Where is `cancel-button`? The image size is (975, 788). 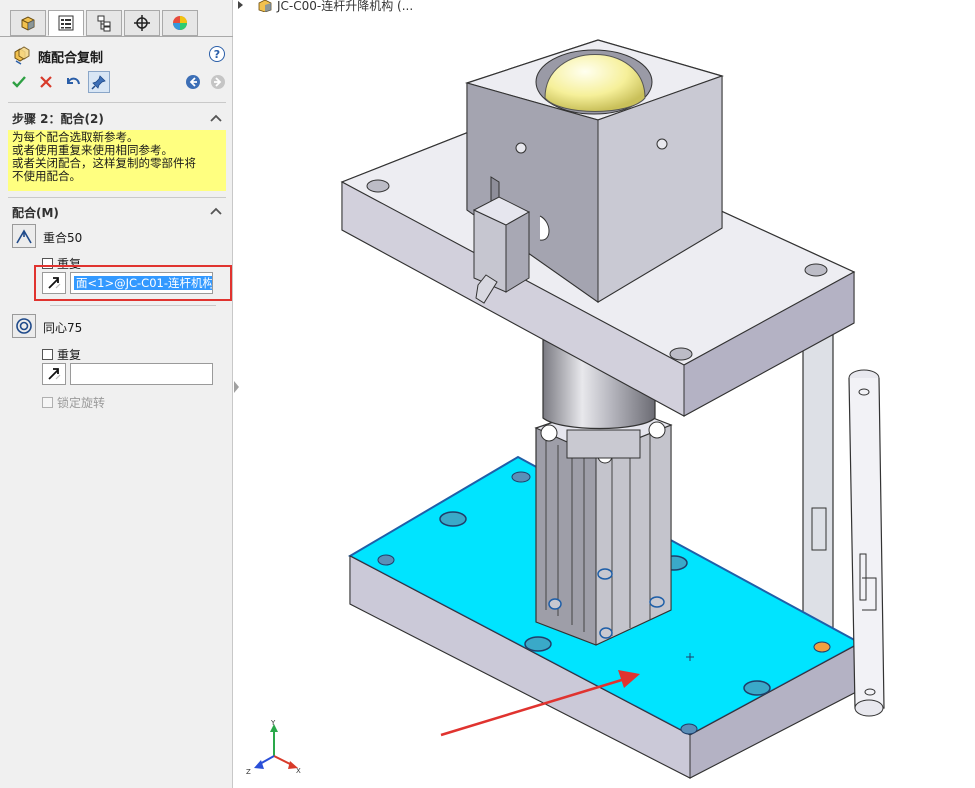 cancel-button is located at coordinates (46, 82).